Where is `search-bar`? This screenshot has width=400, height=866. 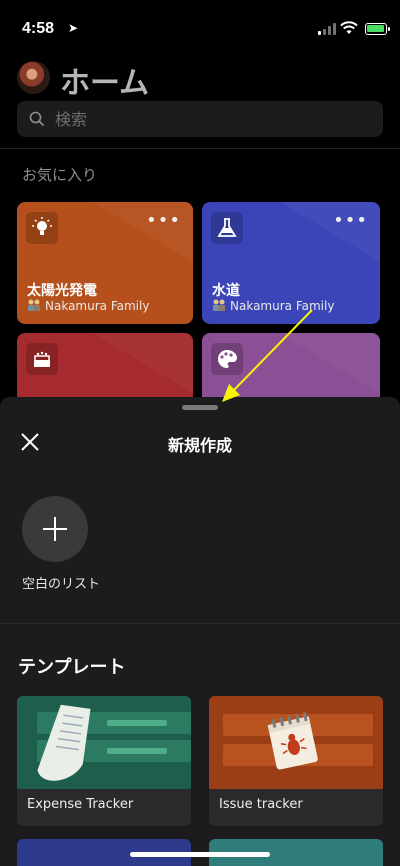 search-bar is located at coordinates (200, 119).